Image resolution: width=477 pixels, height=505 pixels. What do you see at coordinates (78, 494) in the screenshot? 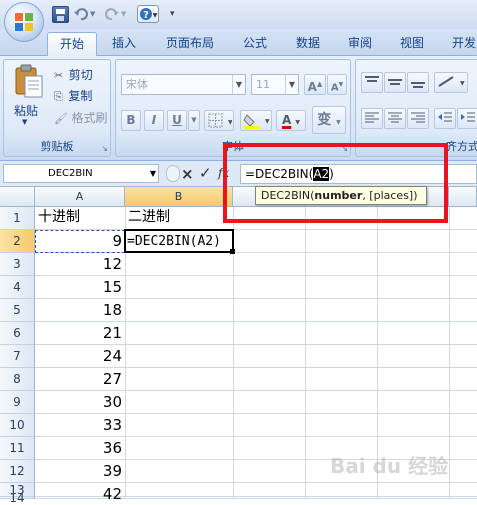
I see `cell-a13: 42` at bounding box center [78, 494].